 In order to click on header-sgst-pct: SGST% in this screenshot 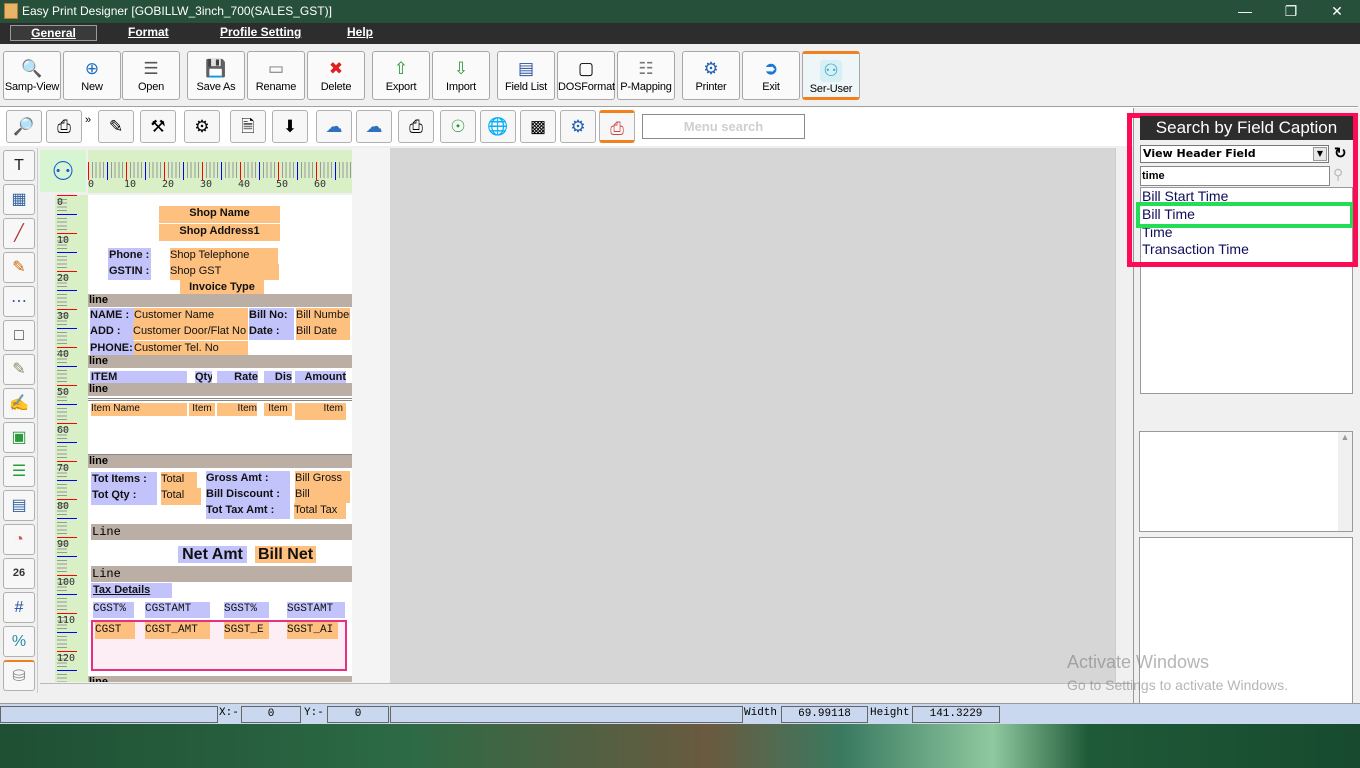, I will do `click(246, 610)`.